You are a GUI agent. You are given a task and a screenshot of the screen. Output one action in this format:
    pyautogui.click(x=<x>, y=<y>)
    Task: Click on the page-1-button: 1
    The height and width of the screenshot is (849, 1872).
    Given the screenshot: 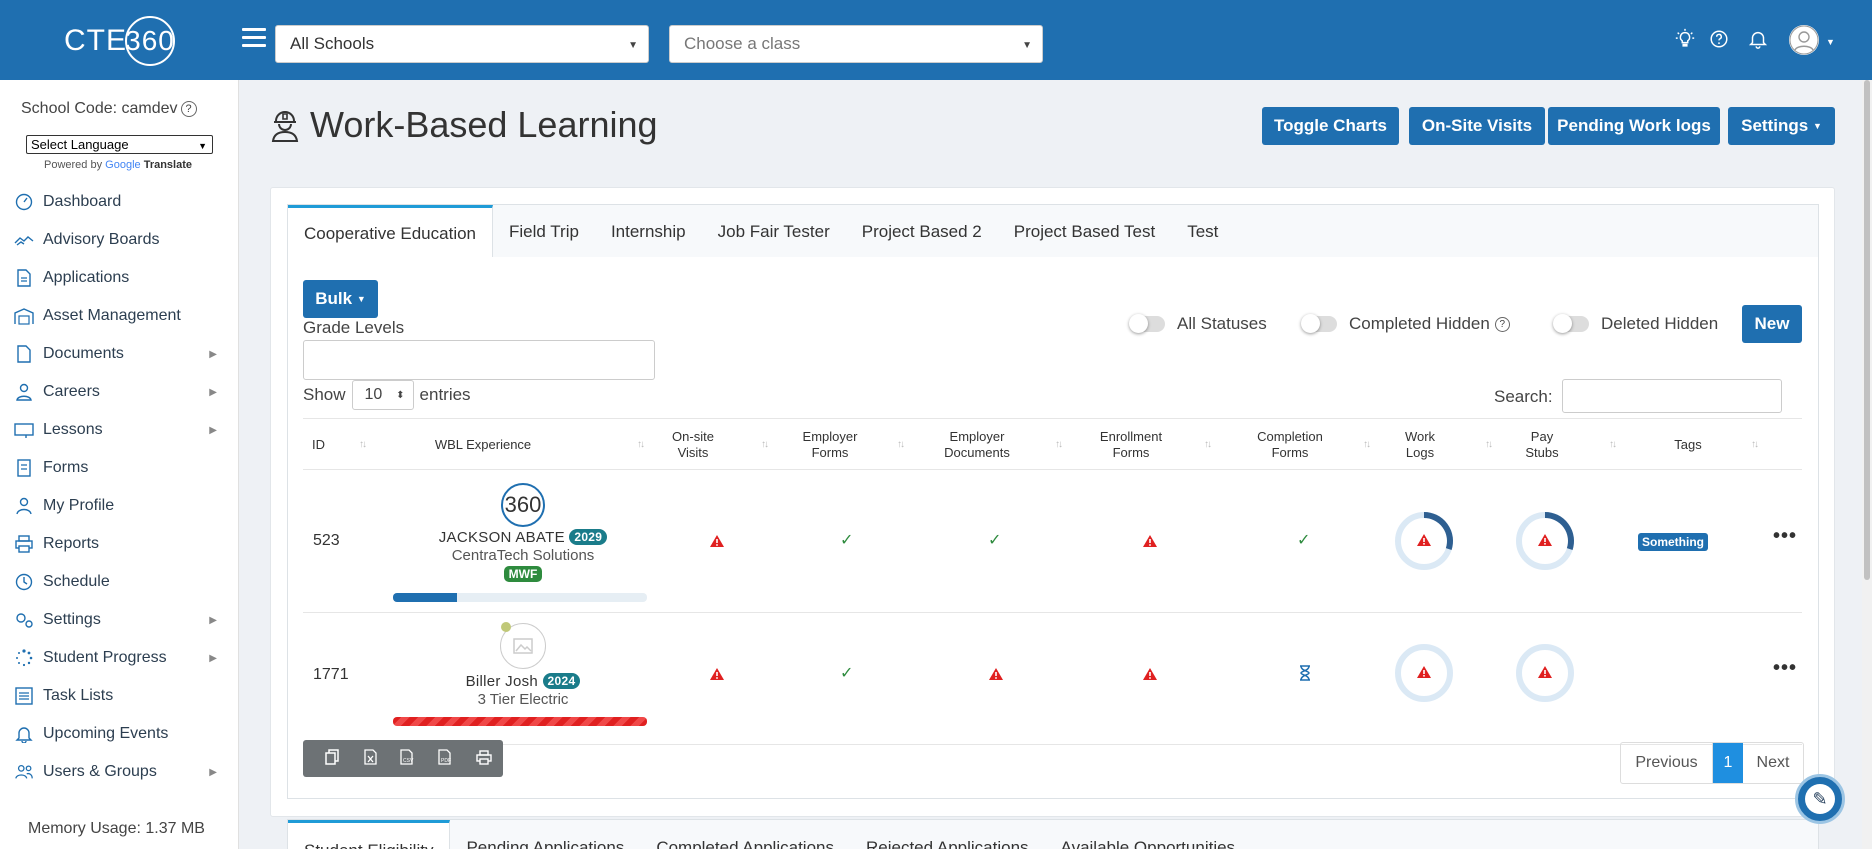 What is the action you would take?
    pyautogui.click(x=1728, y=763)
    